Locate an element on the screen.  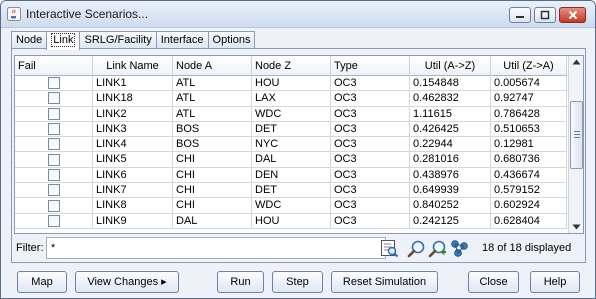
close-window-button is located at coordinates (572, 15).